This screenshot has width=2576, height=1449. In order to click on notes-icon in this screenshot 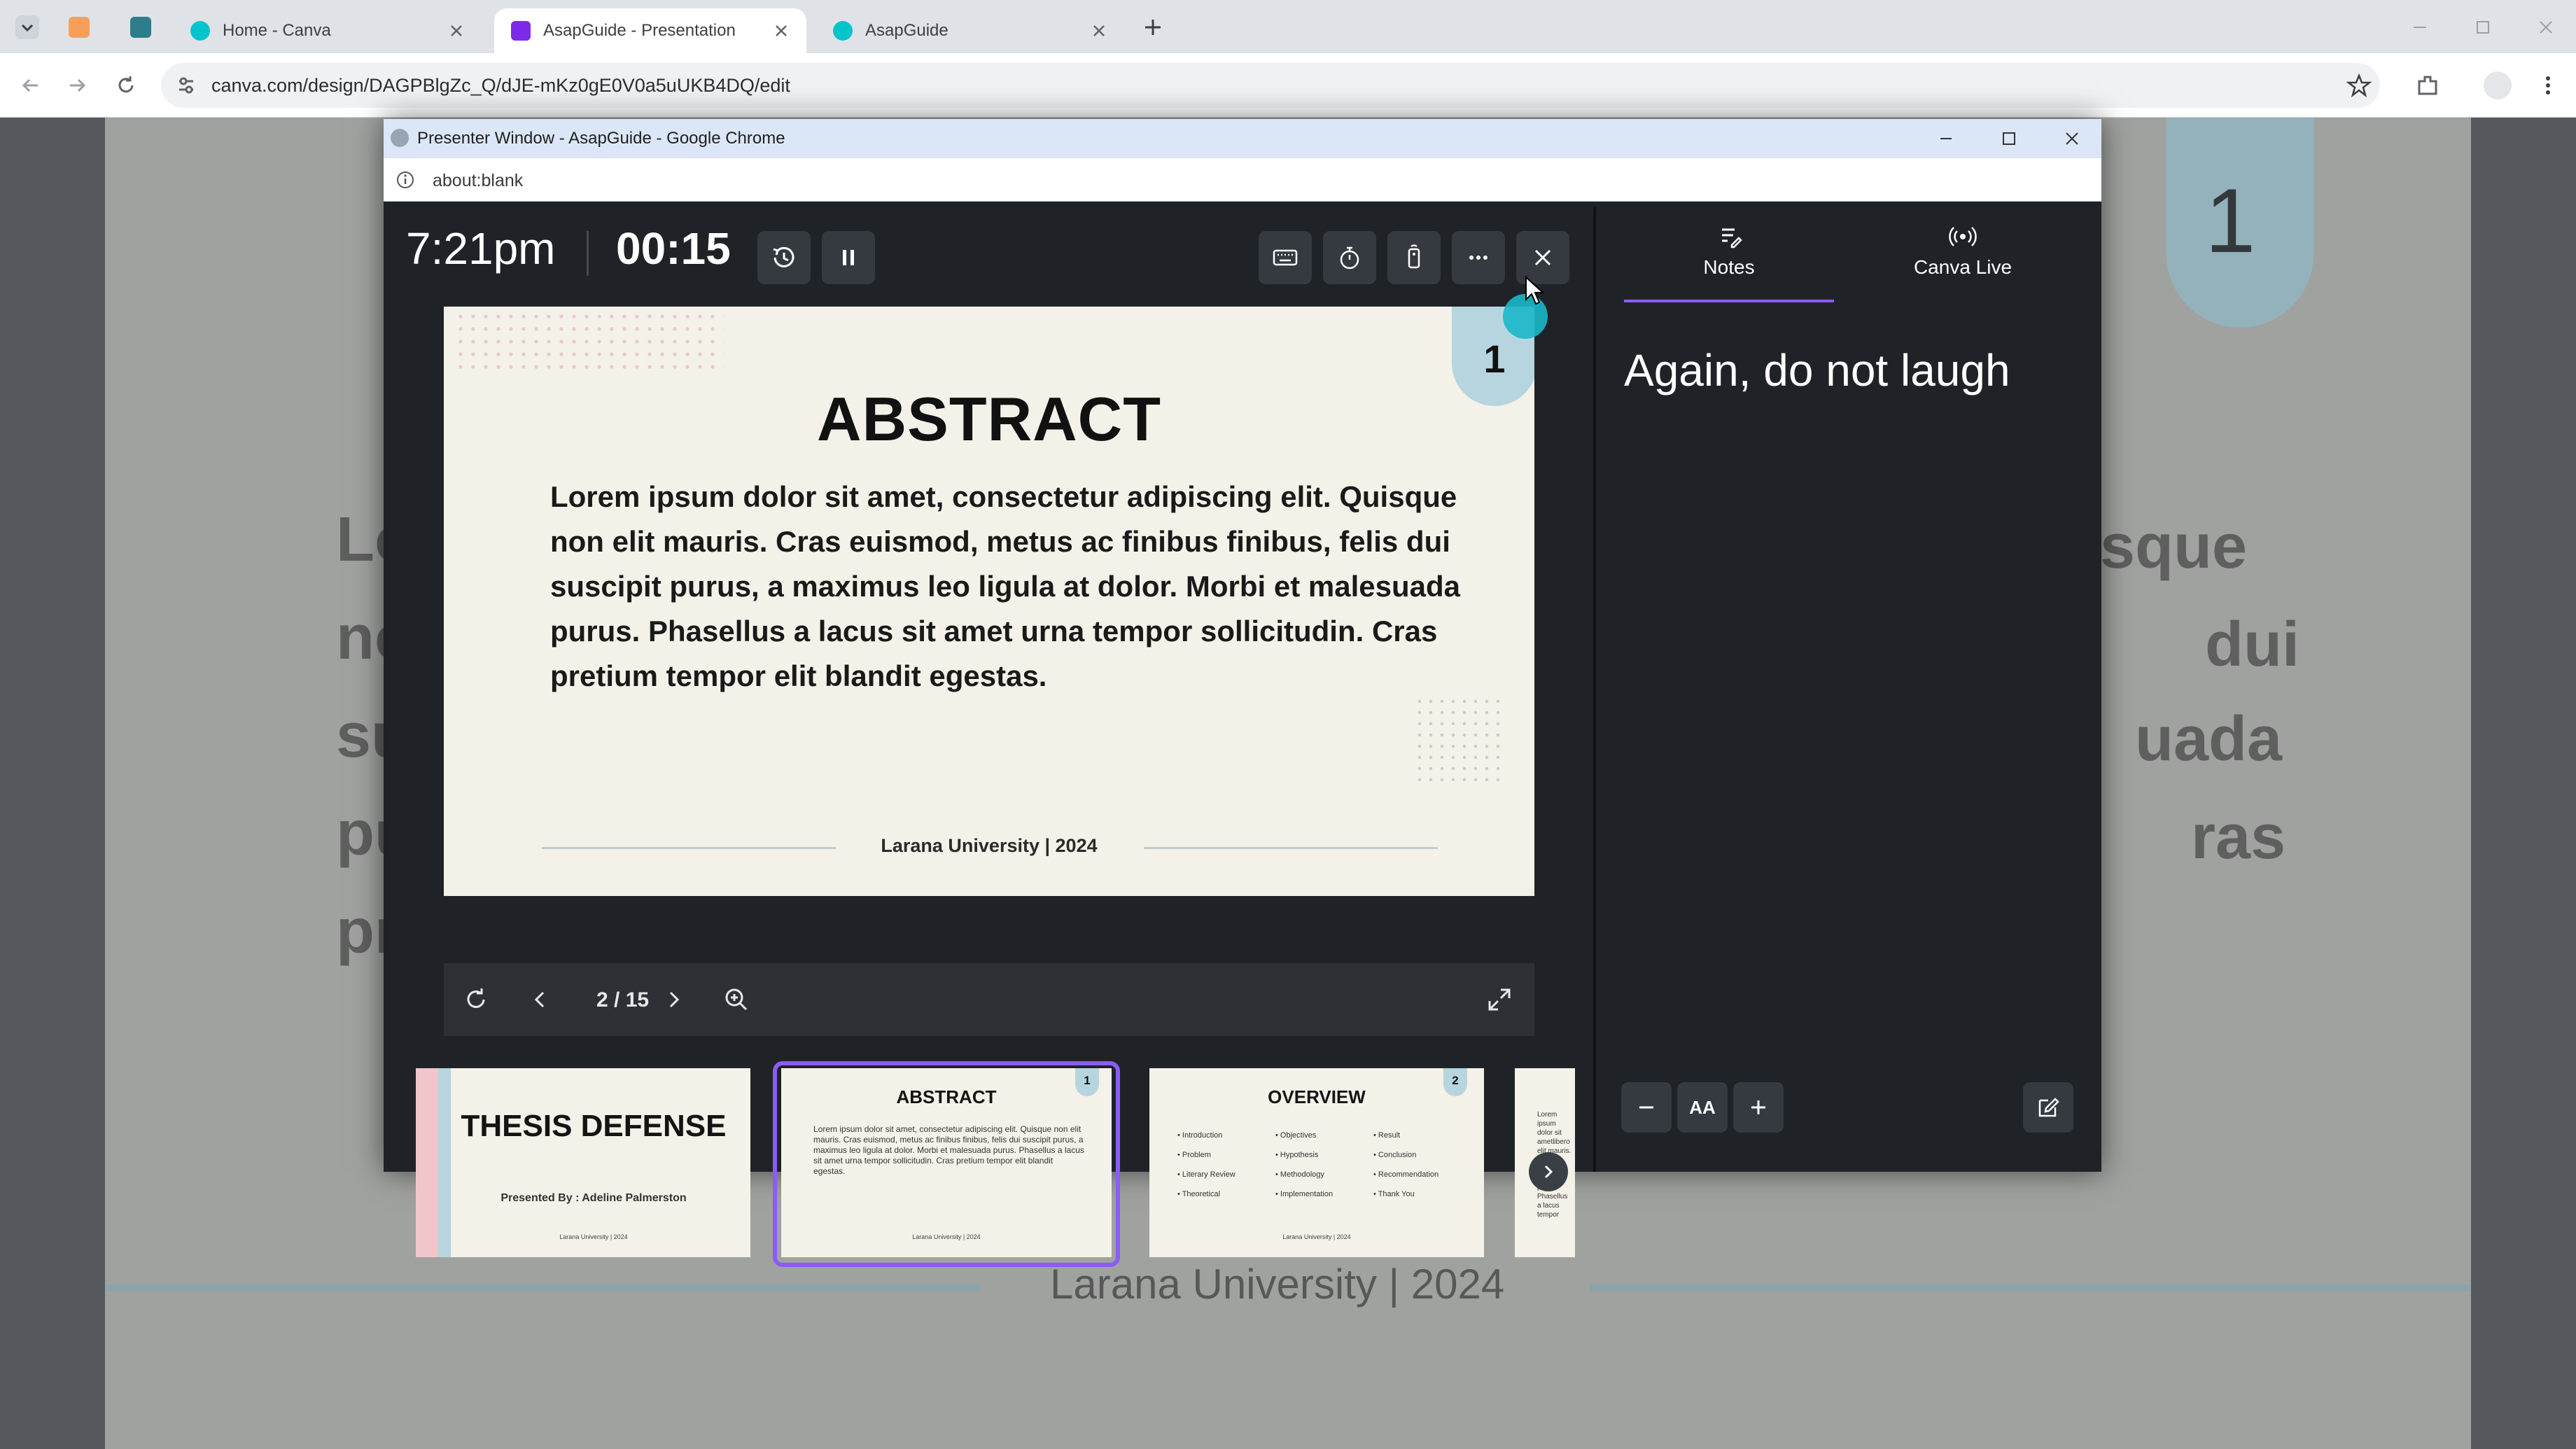, I will do `click(1732, 238)`.